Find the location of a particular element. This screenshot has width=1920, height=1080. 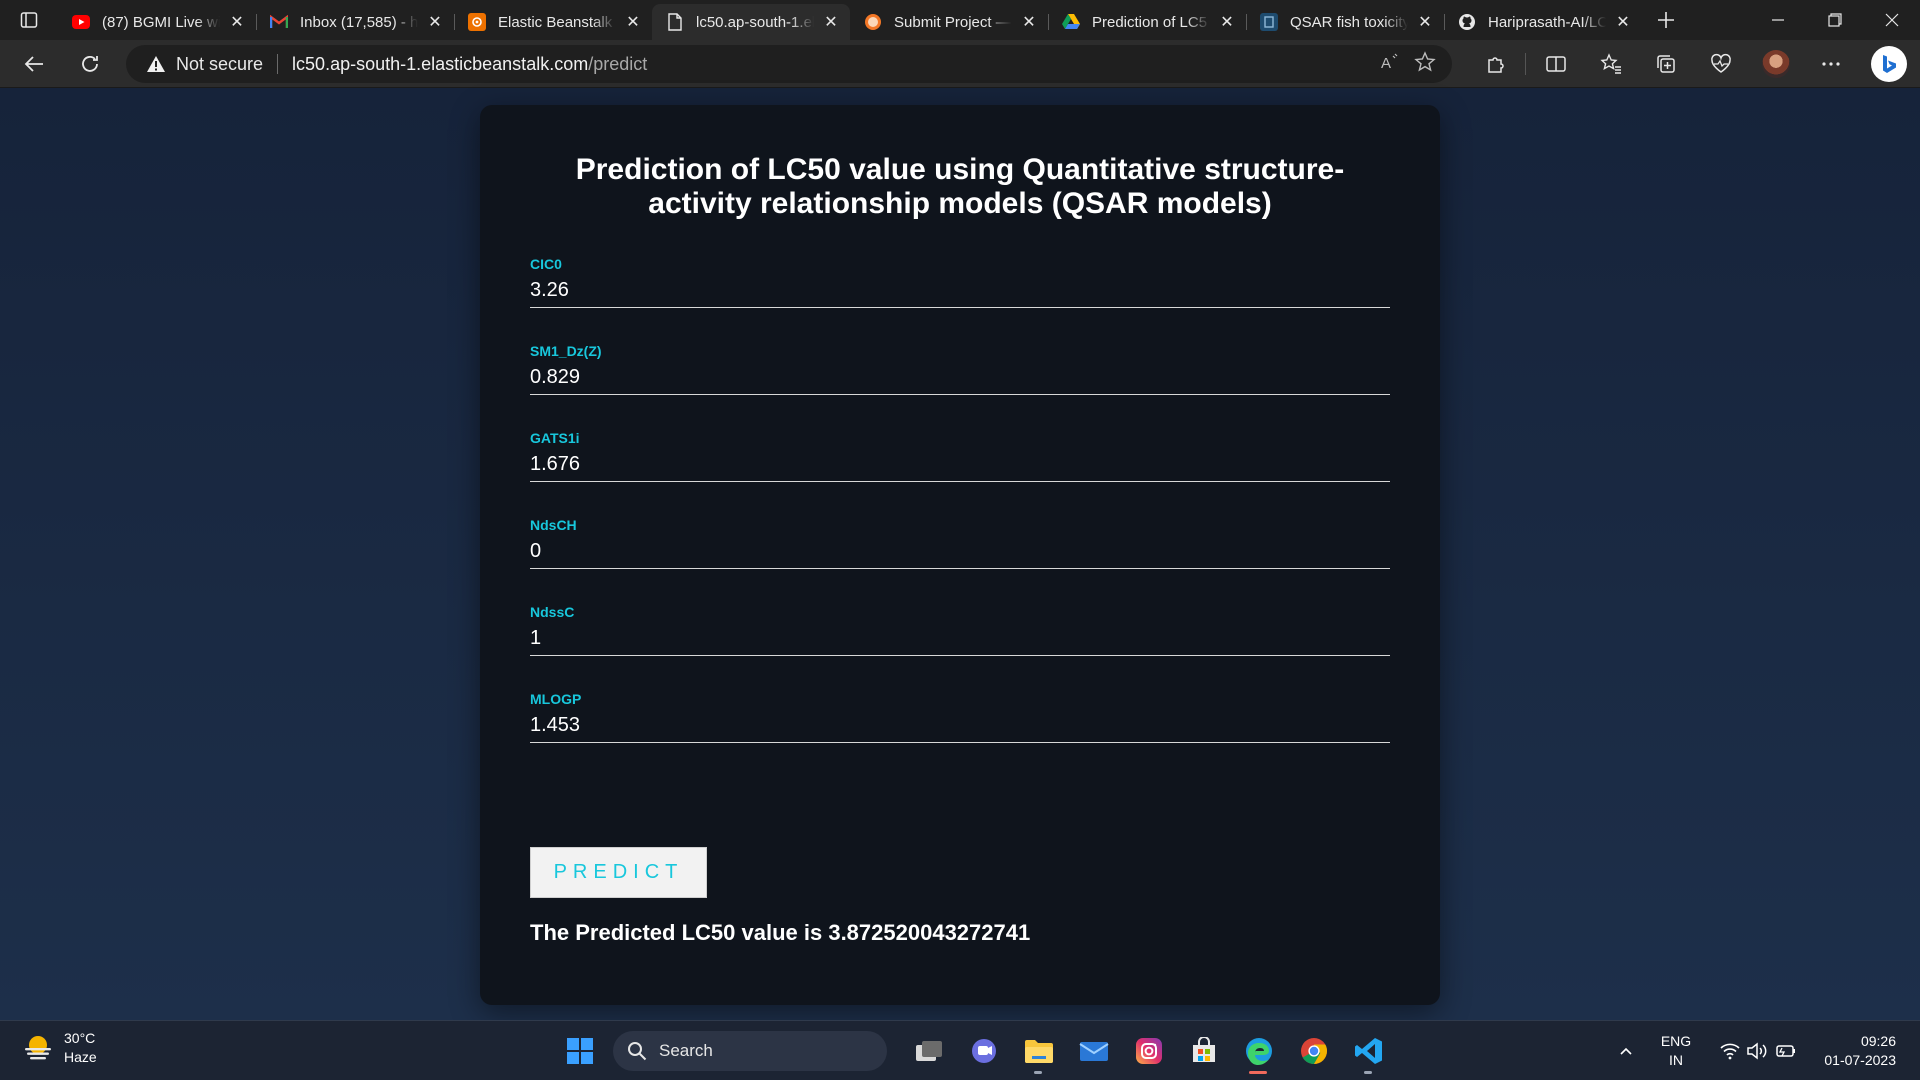

minimize-button is located at coordinates (1777, 20).